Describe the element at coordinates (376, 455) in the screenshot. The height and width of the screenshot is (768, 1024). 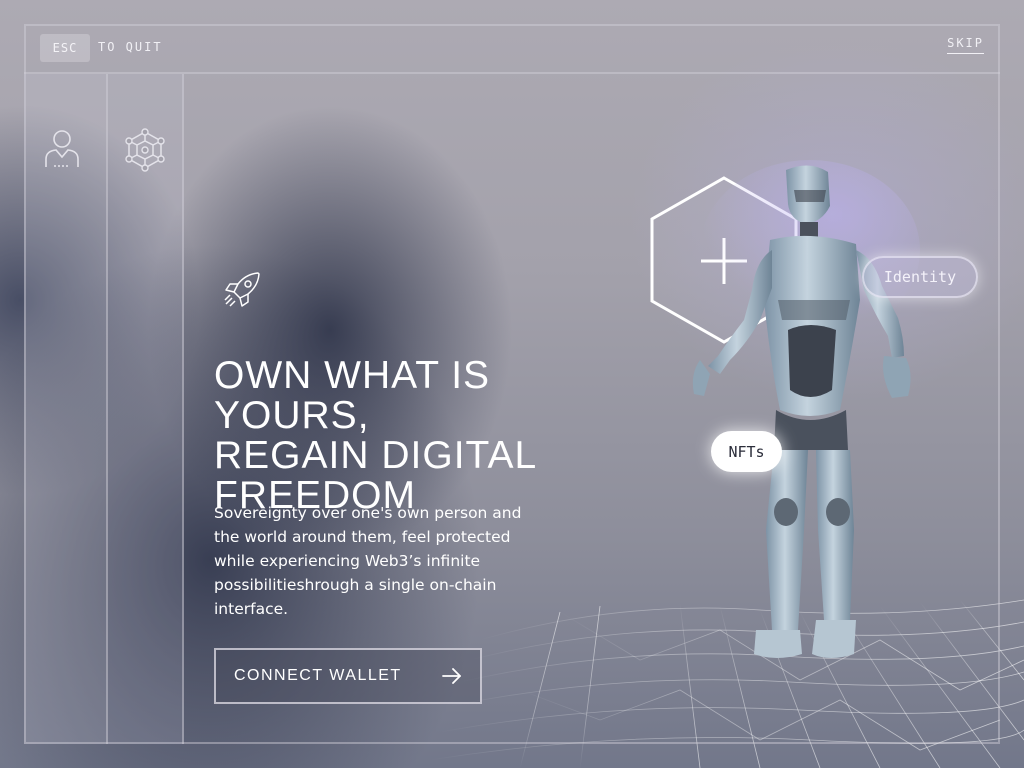
I see `headline-line: REGAIN DIGITAL` at that location.